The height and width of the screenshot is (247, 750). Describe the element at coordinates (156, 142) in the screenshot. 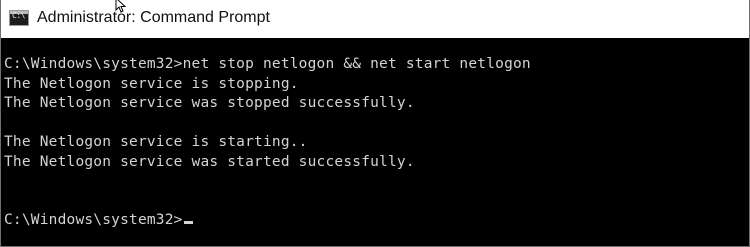

I see `console-line: The Netlogon service is starting..` at that location.